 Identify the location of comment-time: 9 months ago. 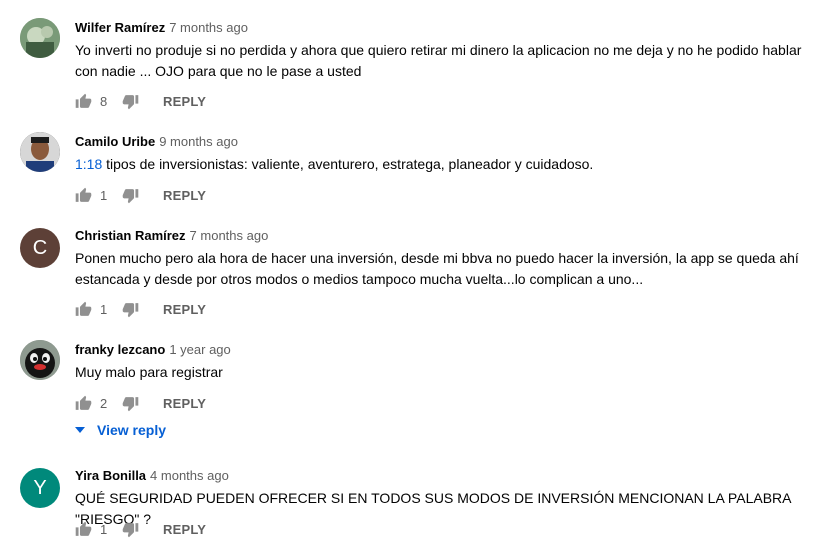
(198, 141).